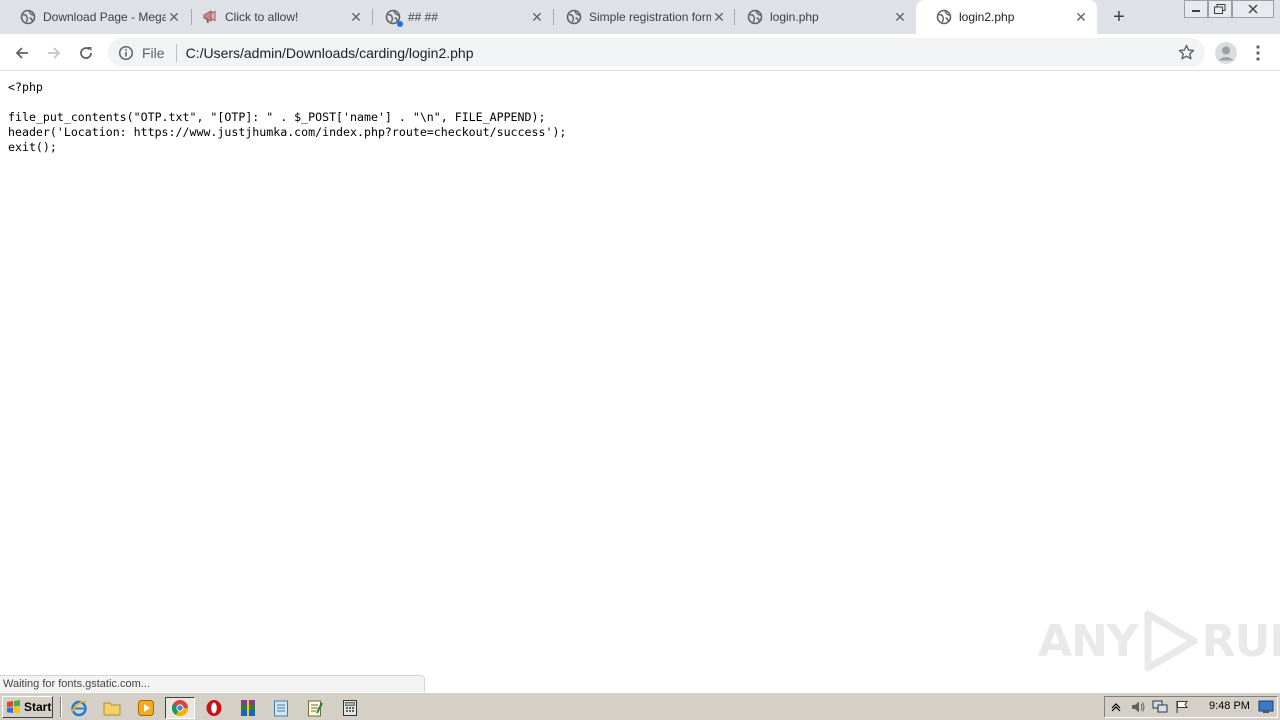 The width and height of the screenshot is (1280, 720). I want to click on source-line: exit();, so click(32, 147).